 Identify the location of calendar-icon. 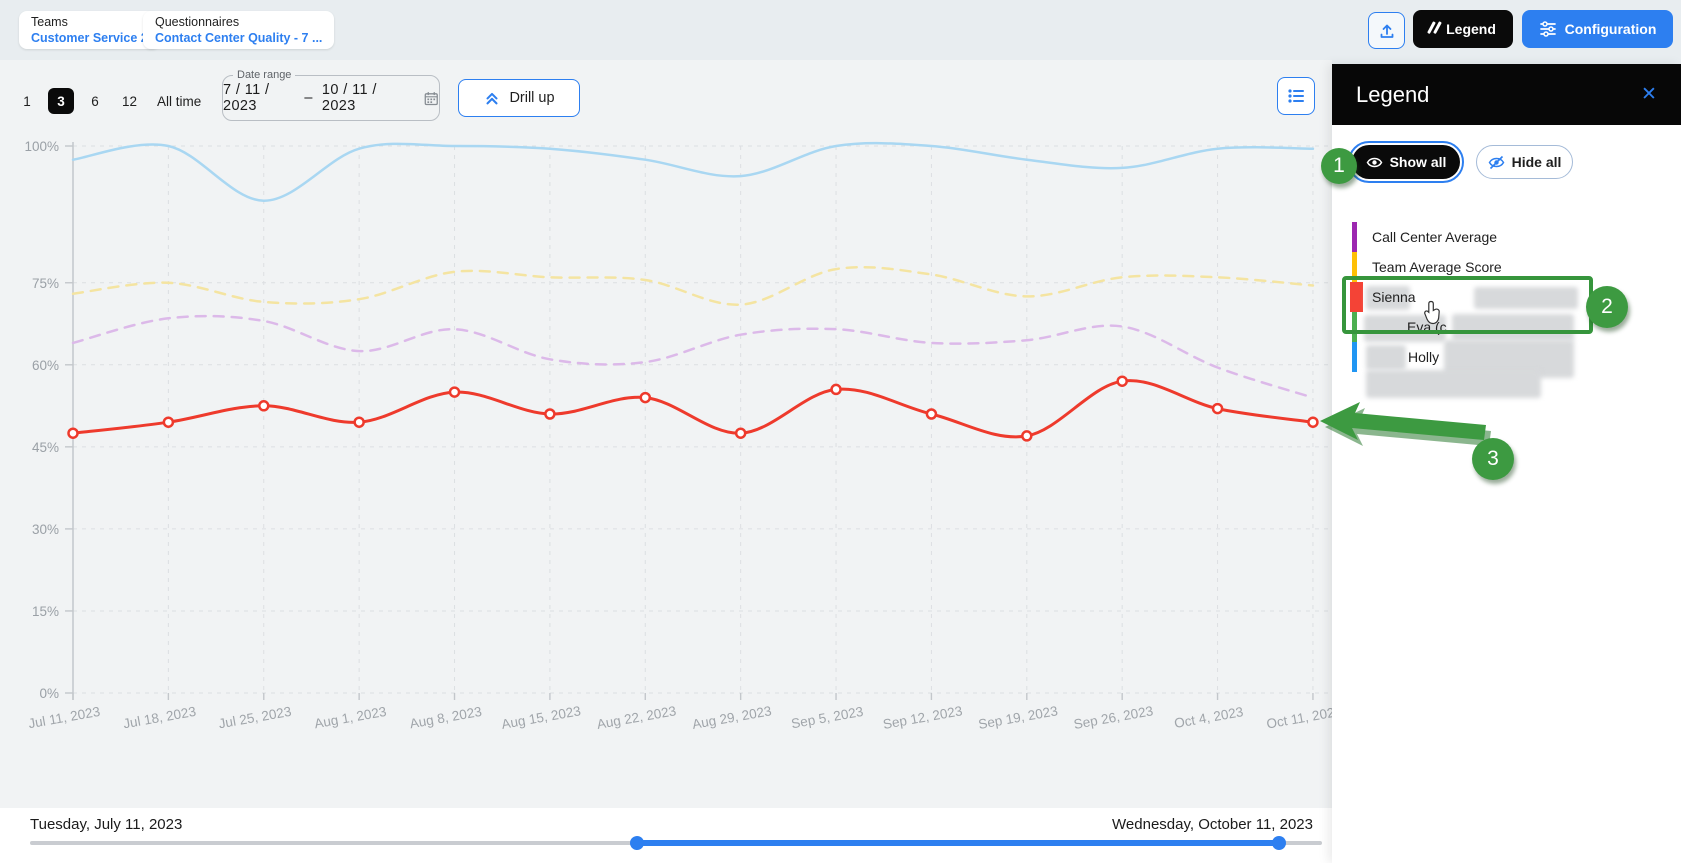
(431, 98).